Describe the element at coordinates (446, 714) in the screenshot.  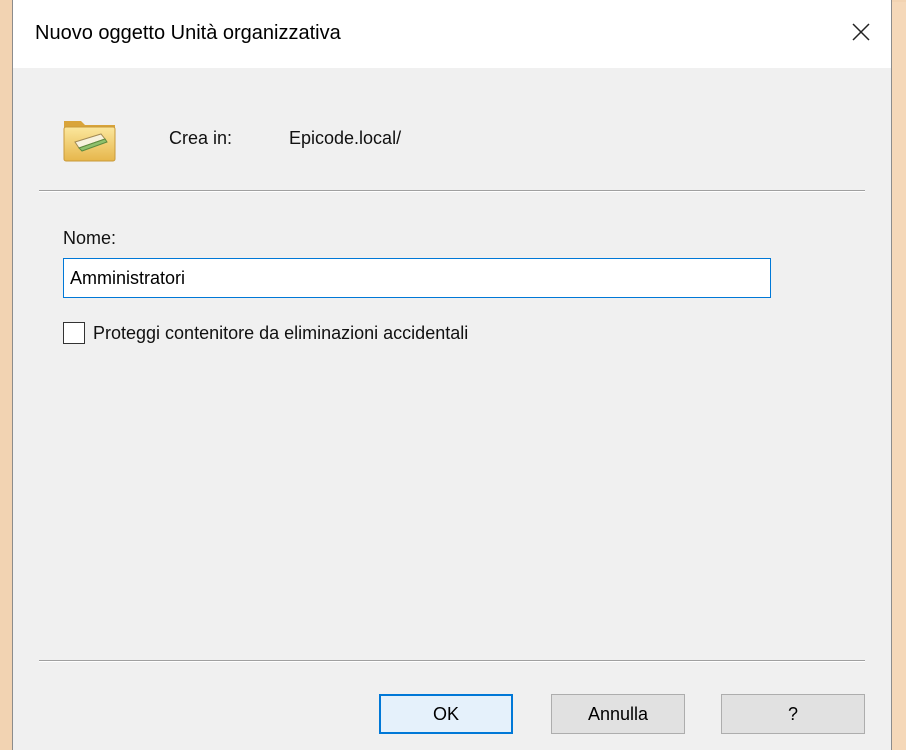
I see `ok-button: OK` at that location.